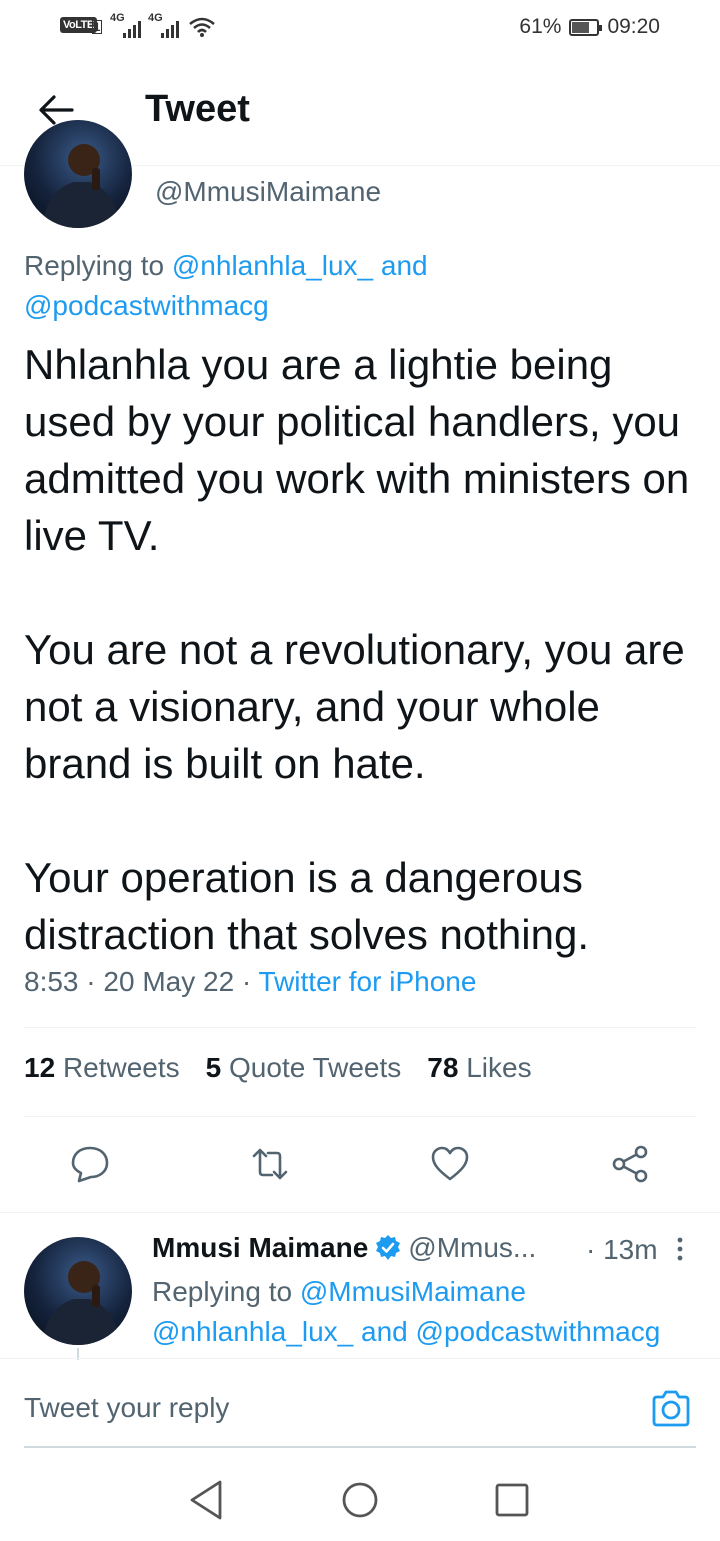 Image resolution: width=720 pixels, height=1541 pixels. What do you see at coordinates (633, 26) in the screenshot?
I see `clock: 09:20` at bounding box center [633, 26].